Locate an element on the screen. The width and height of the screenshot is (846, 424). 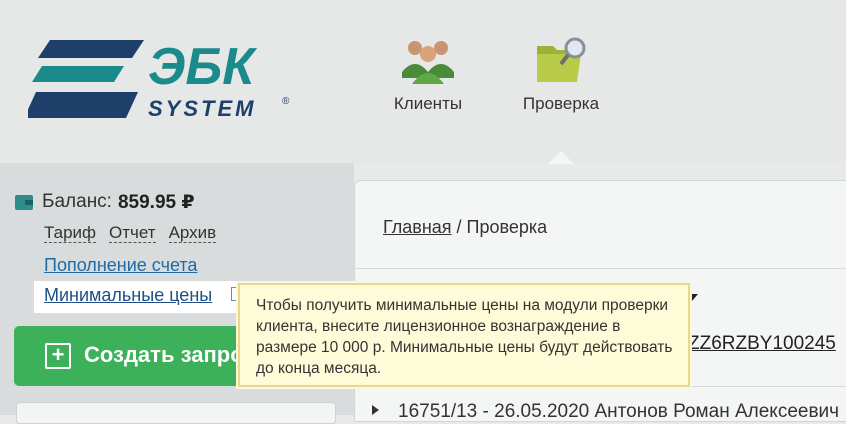
breadcrumb-home: Главная is located at coordinates (417, 227).